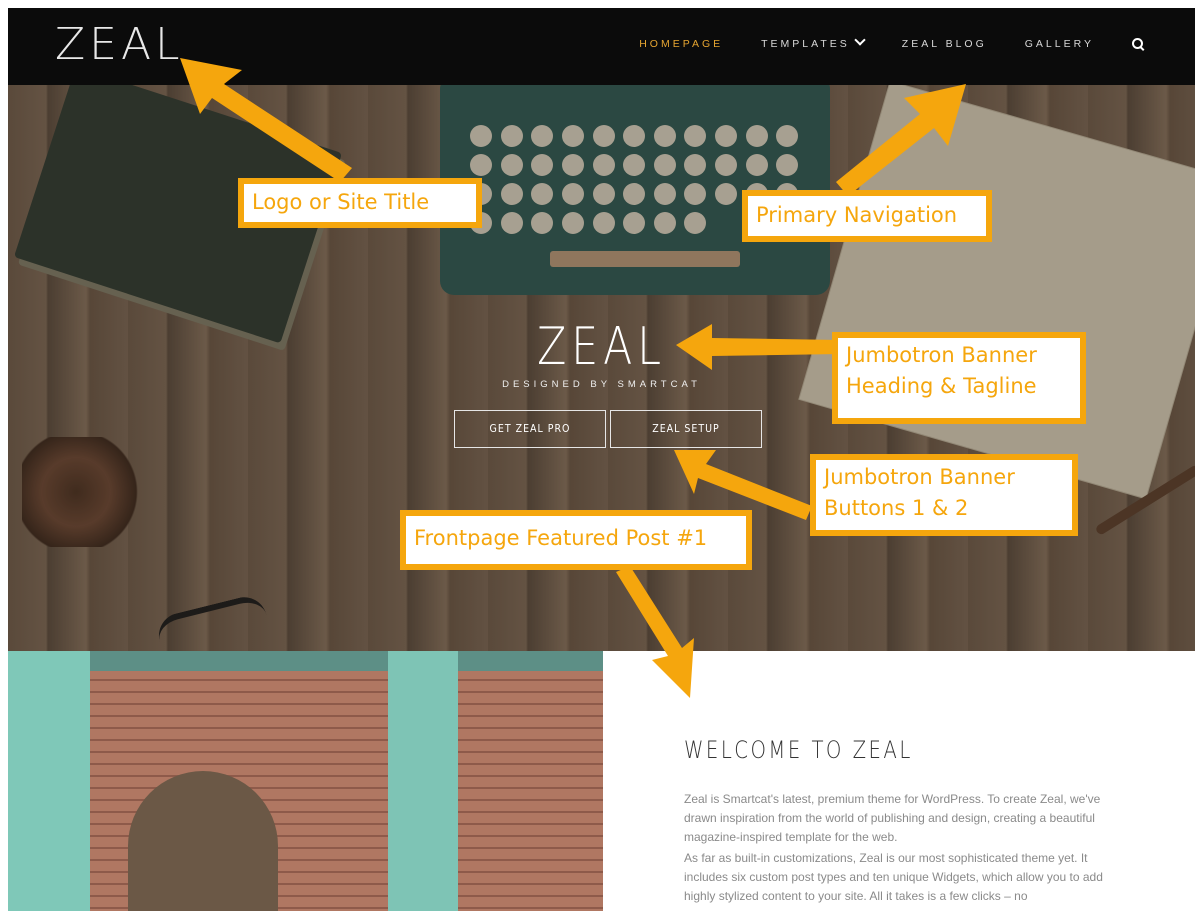 This screenshot has width=1195, height=911. I want to click on site-logo: ZEAL, so click(119, 45).